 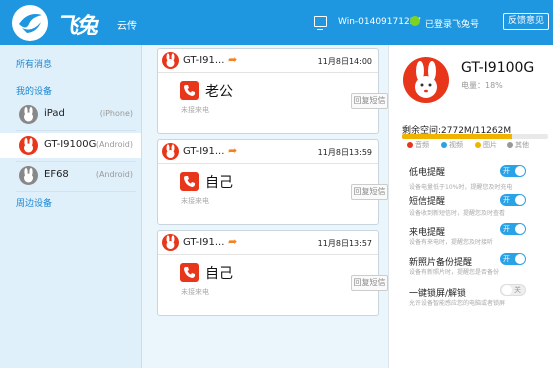 What do you see at coordinates (461, 187) in the screenshot?
I see `setting-desc: 设备电量低于10%时，提醒您及时充电` at bounding box center [461, 187].